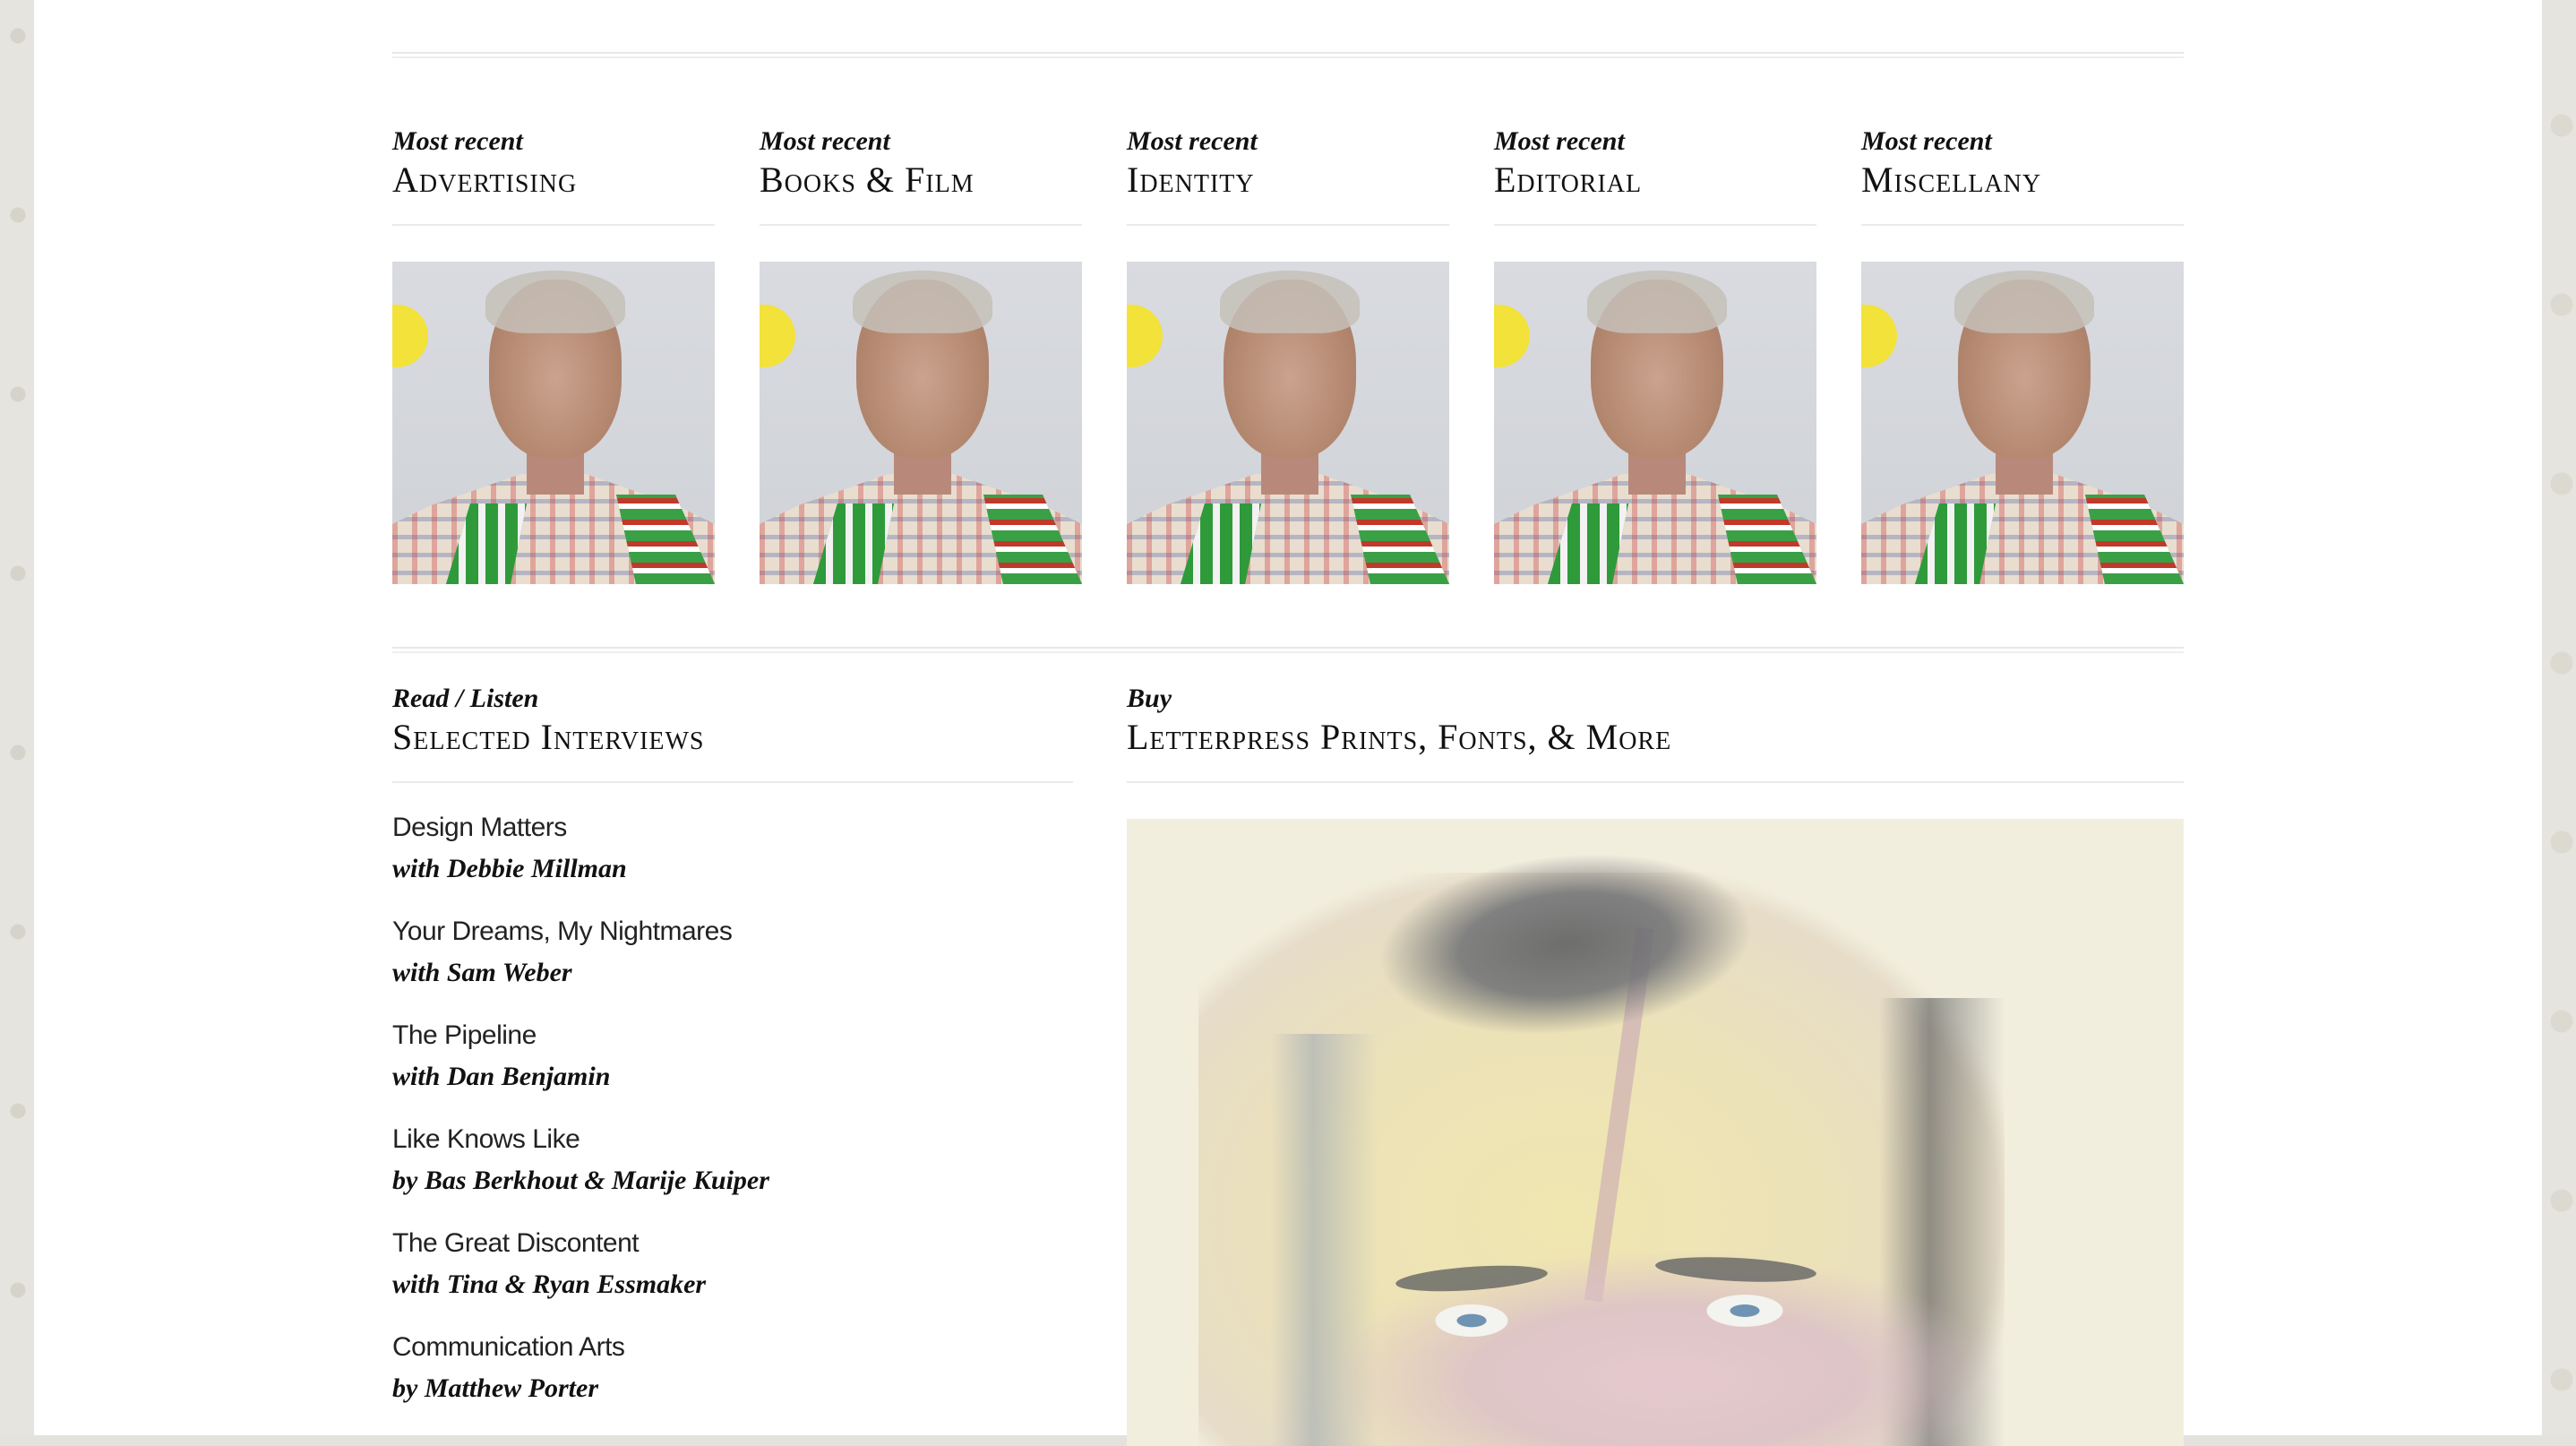  I want to click on portrait-thumbnail-miscellany, so click(2022, 423).